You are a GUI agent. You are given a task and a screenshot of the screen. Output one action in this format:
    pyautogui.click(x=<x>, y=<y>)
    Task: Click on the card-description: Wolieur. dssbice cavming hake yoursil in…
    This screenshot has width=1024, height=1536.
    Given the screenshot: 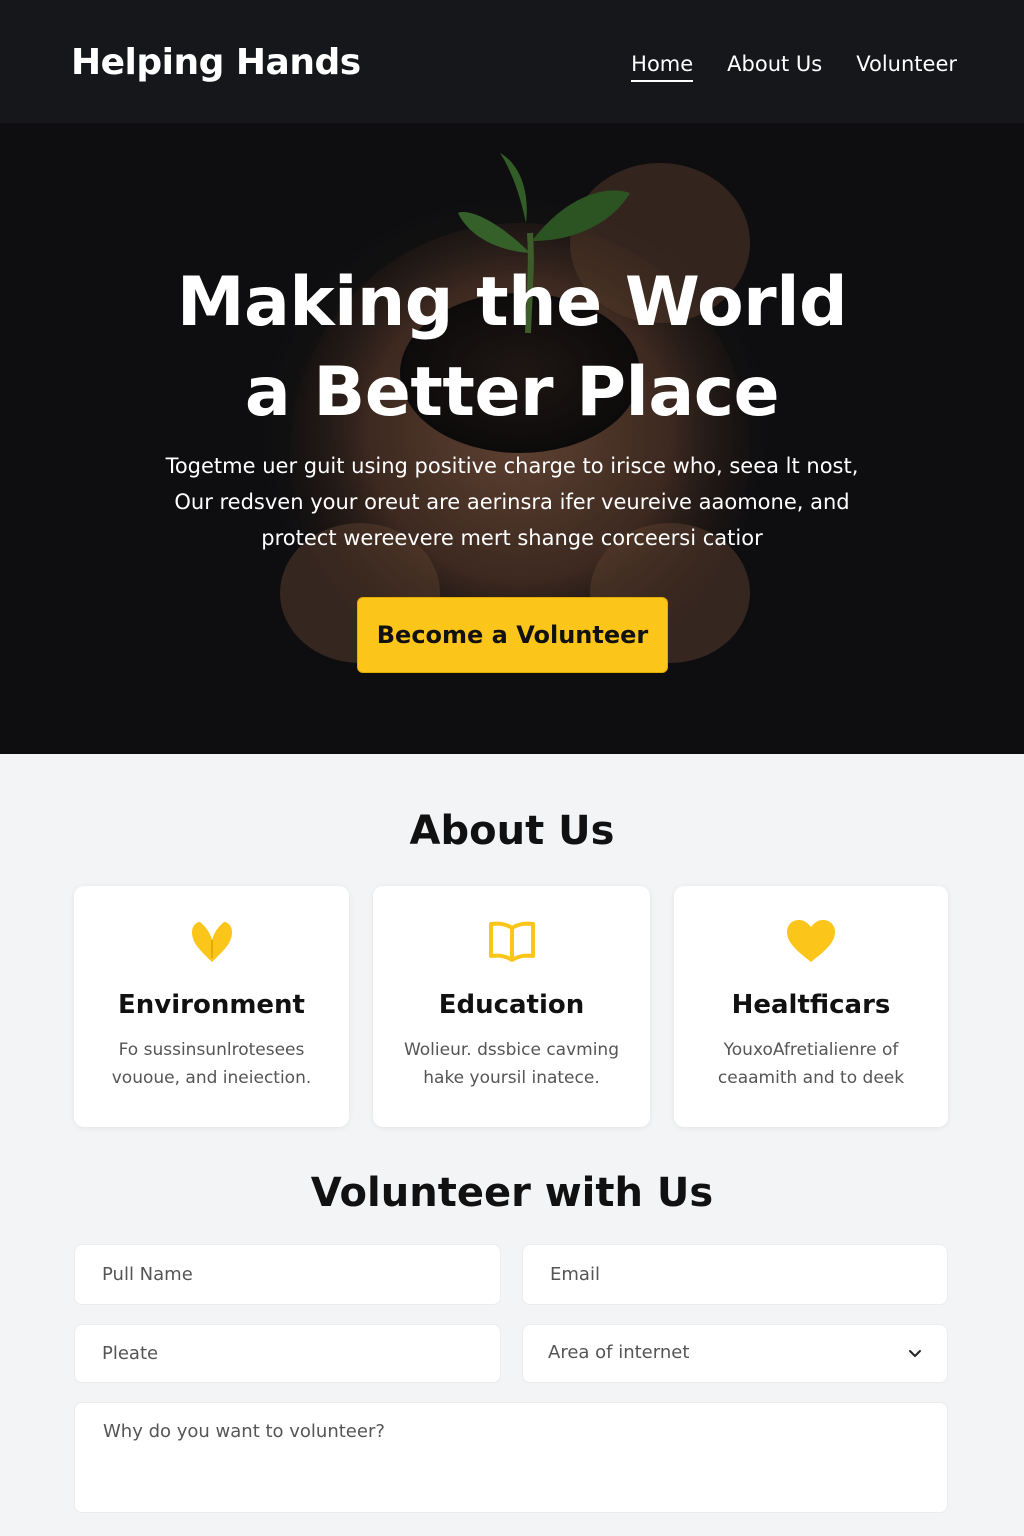 What is the action you would take?
    pyautogui.click(x=511, y=1064)
    